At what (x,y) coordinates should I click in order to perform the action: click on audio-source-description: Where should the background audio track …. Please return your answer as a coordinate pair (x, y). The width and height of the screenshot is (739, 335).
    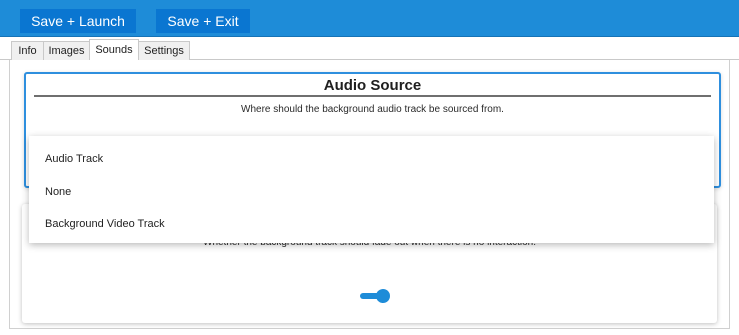
    Looking at the image, I should click on (372, 109).